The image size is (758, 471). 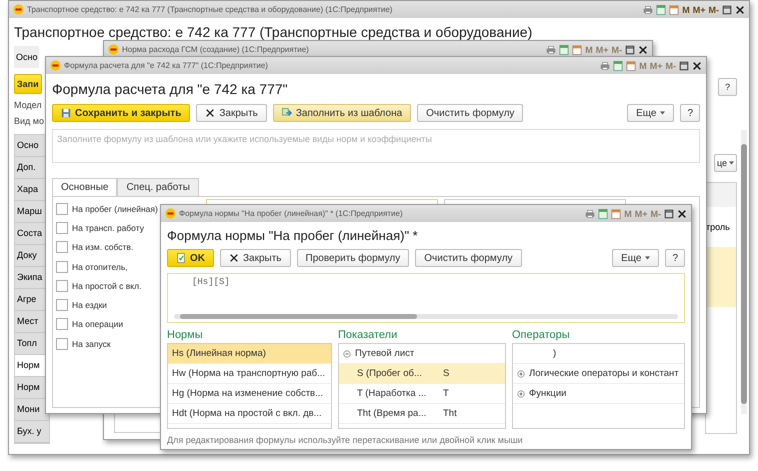 I want to click on window-title: Транспортное средство: е 742 ка 777 (Транспортные средства и оборудование) (1С:Предприятие), so click(x=209, y=9).